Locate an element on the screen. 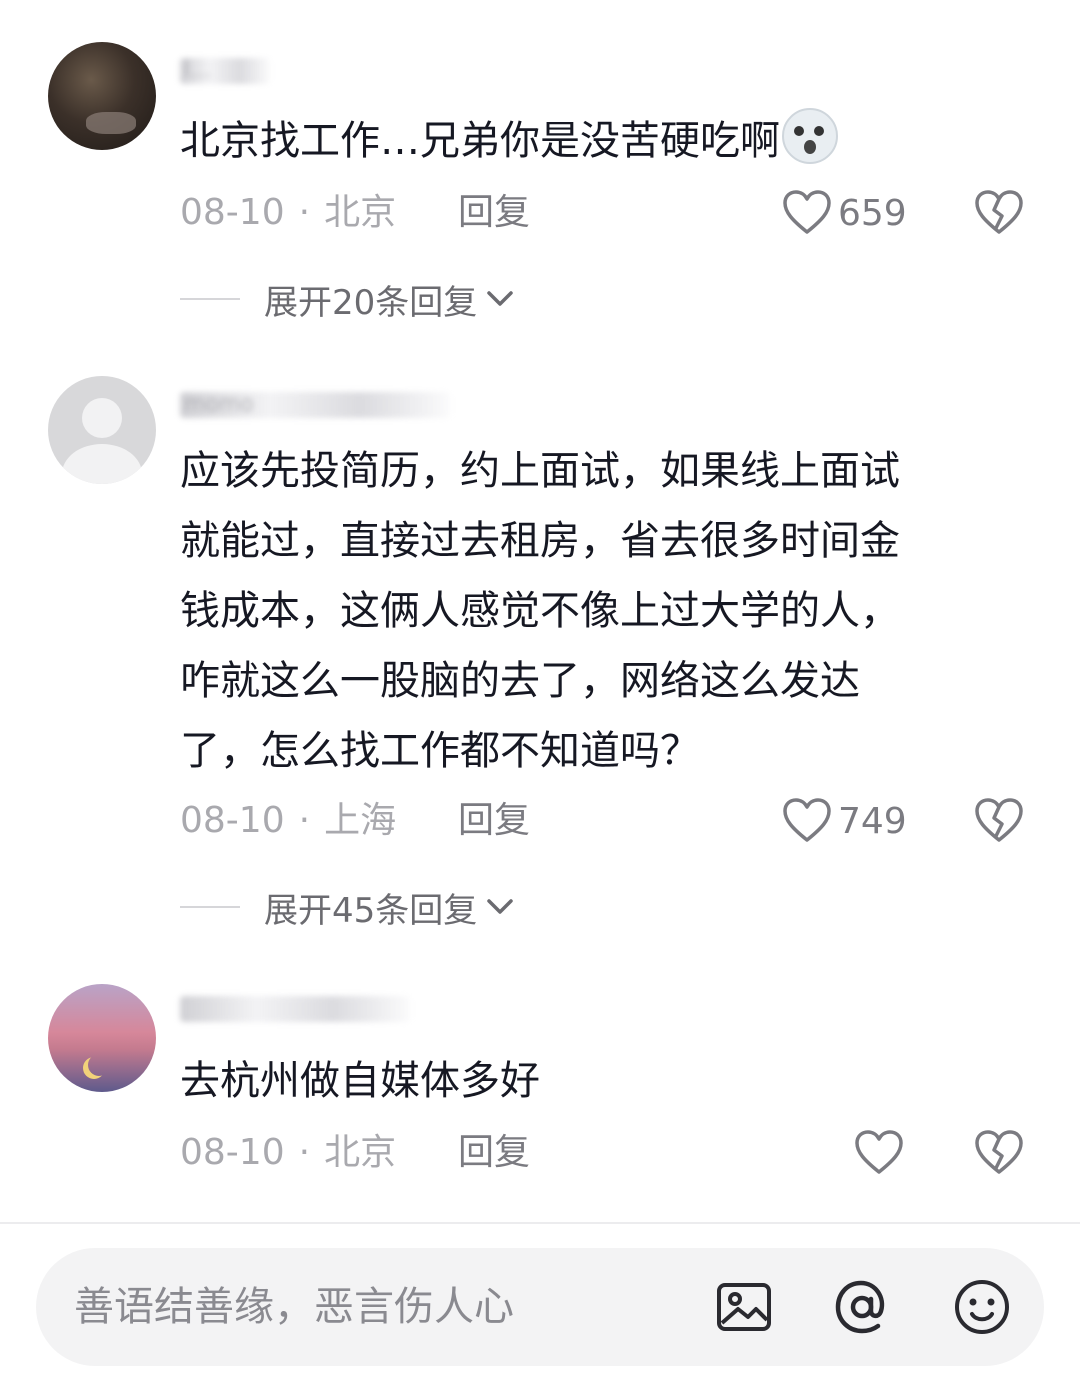 This screenshot has height=1391, width=1080. expand-replies-button: 展开45条回复 is located at coordinates (347, 907).